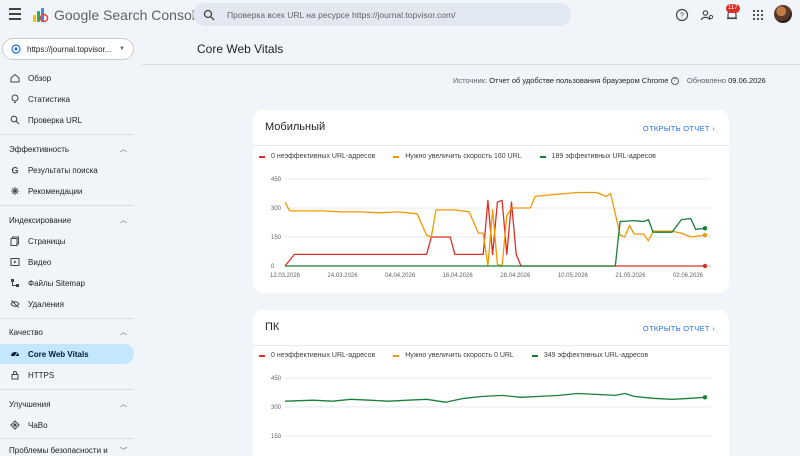  I want to click on section-label: Индексирование, so click(40, 220).